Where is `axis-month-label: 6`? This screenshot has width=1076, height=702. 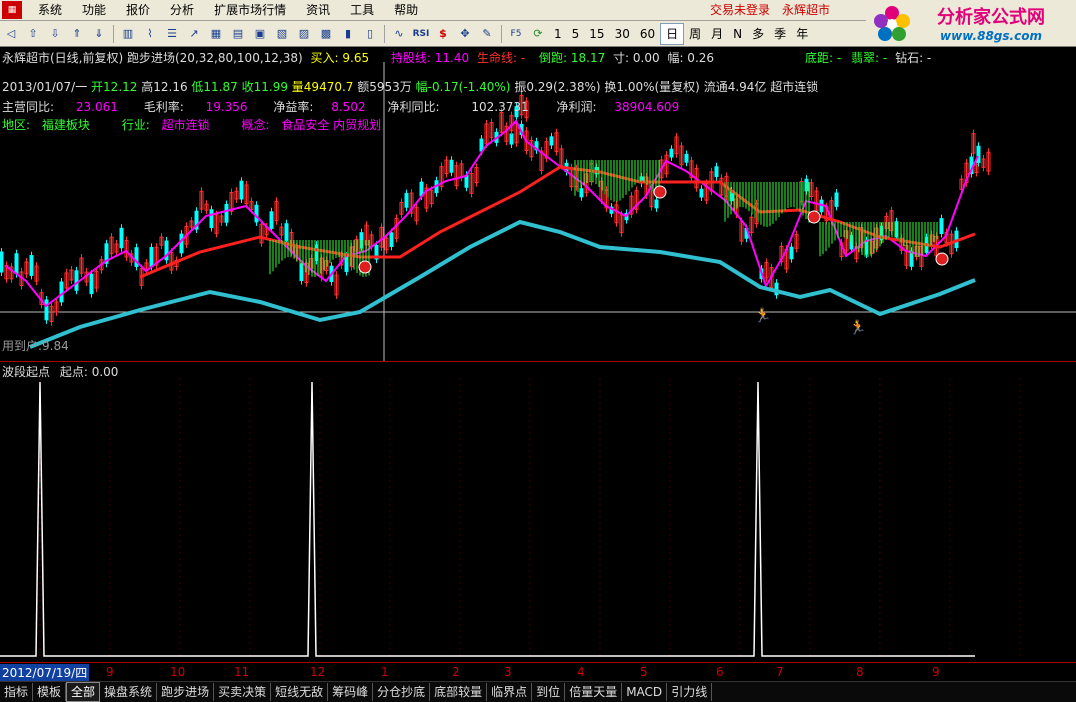
axis-month-label: 6 is located at coordinates (720, 672).